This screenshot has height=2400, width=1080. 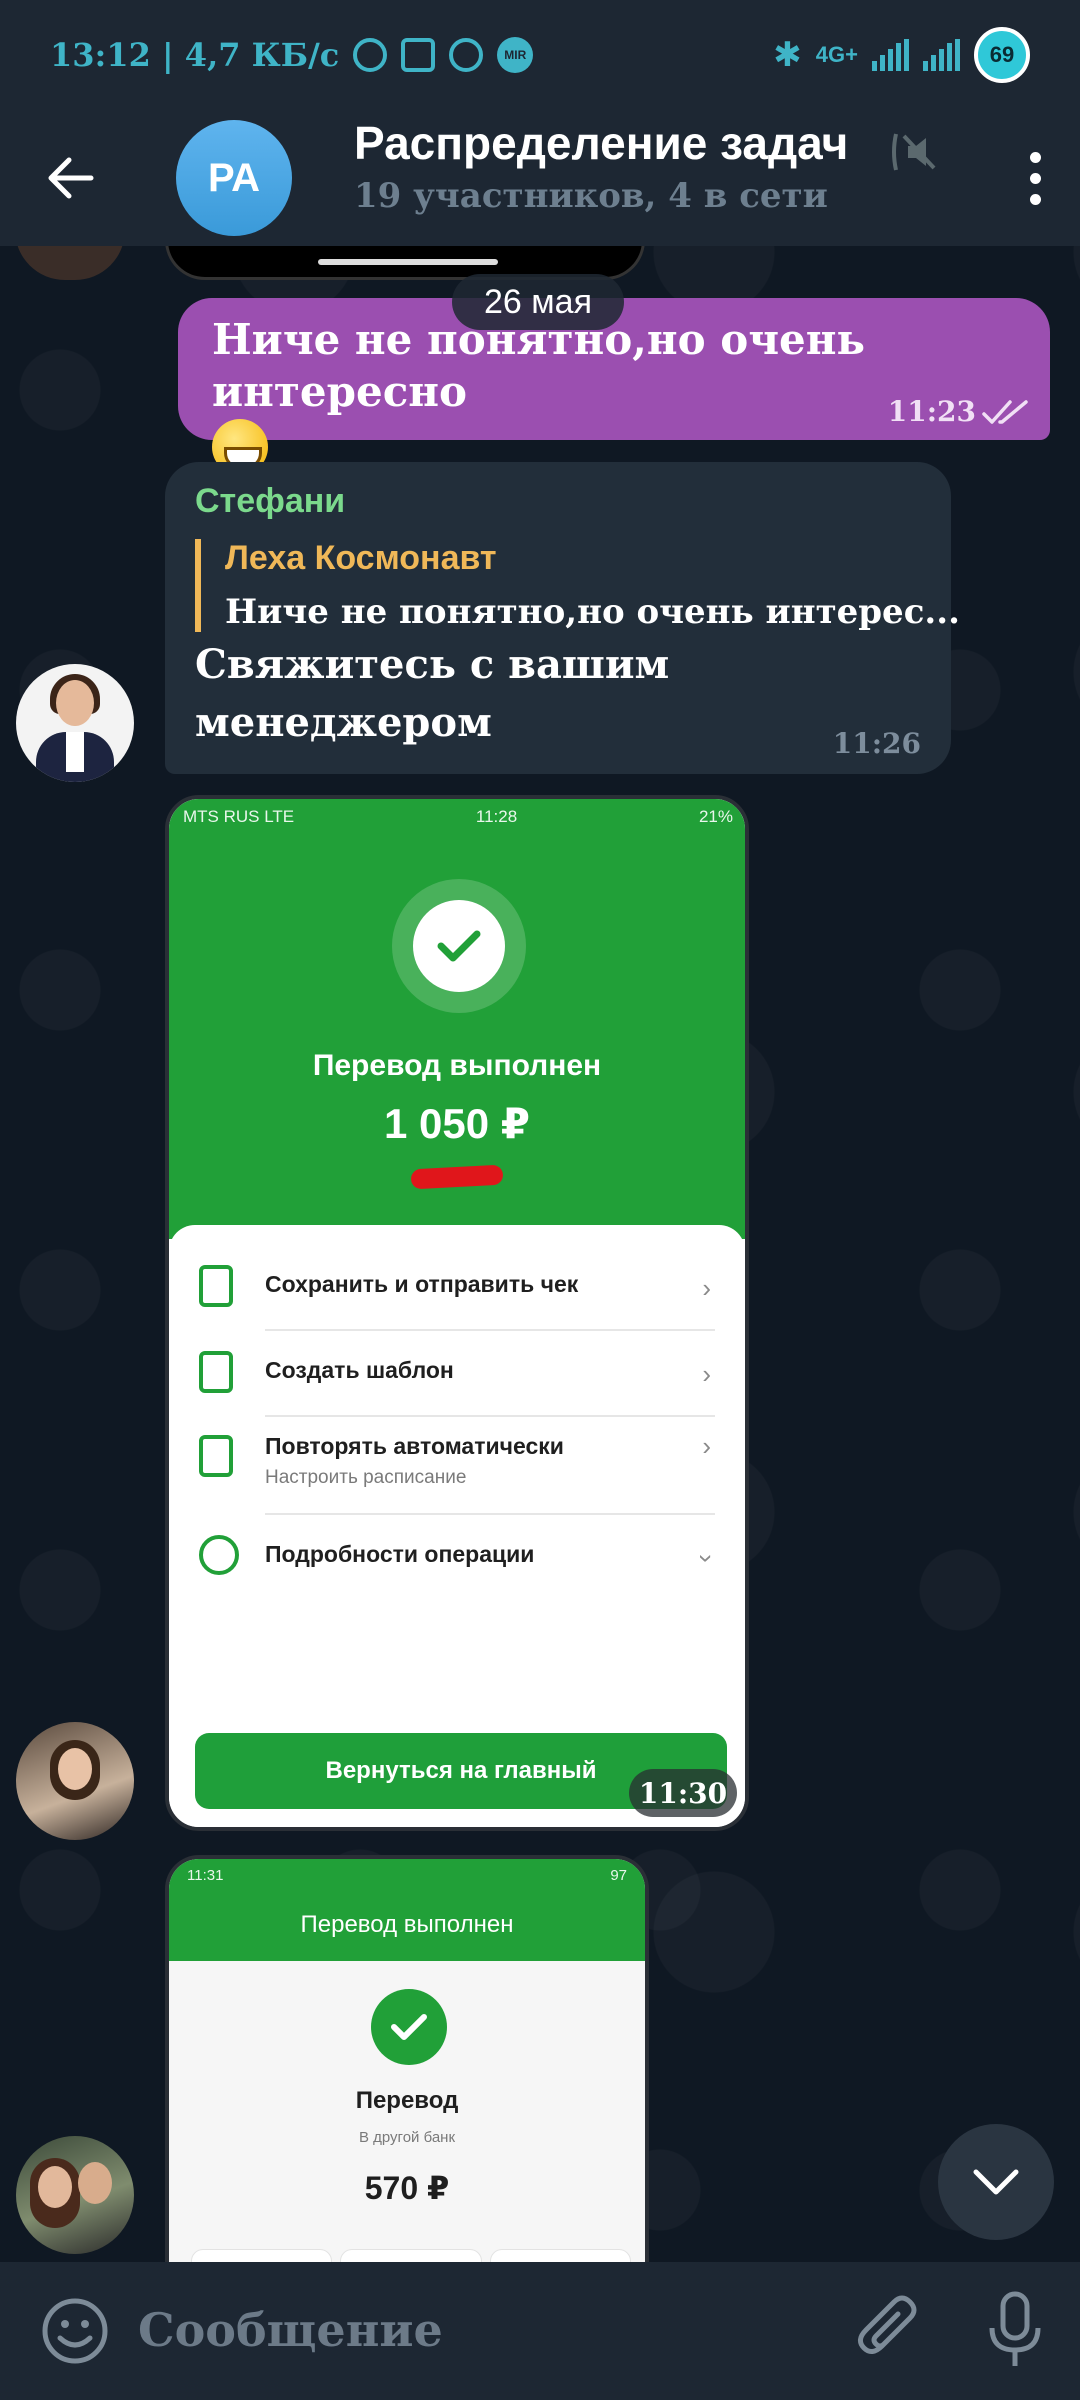 What do you see at coordinates (219, 1555) in the screenshot?
I see `info-icon` at bounding box center [219, 1555].